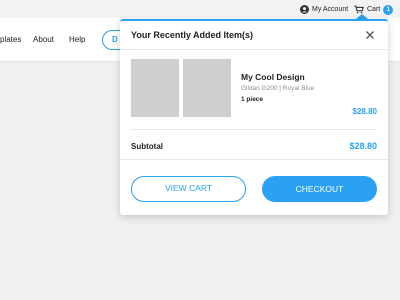 This screenshot has width=400, height=300. What do you see at coordinates (77, 39) in the screenshot?
I see `nav-link-help: Help` at bounding box center [77, 39].